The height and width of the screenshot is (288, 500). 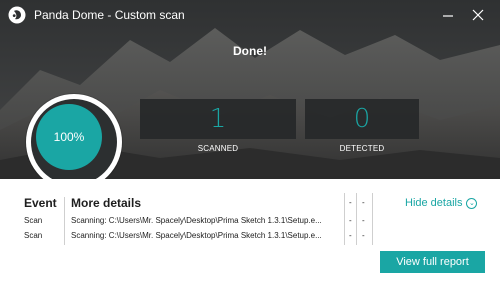 What do you see at coordinates (17, 15) in the screenshot?
I see `panda-logo-icon` at bounding box center [17, 15].